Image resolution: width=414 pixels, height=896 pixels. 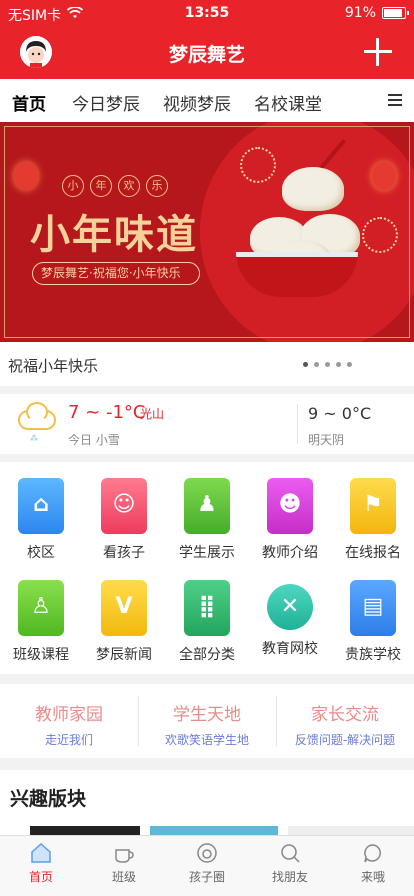 I want to click on nav-child-circle: 孩子圈, so click(x=207, y=863).